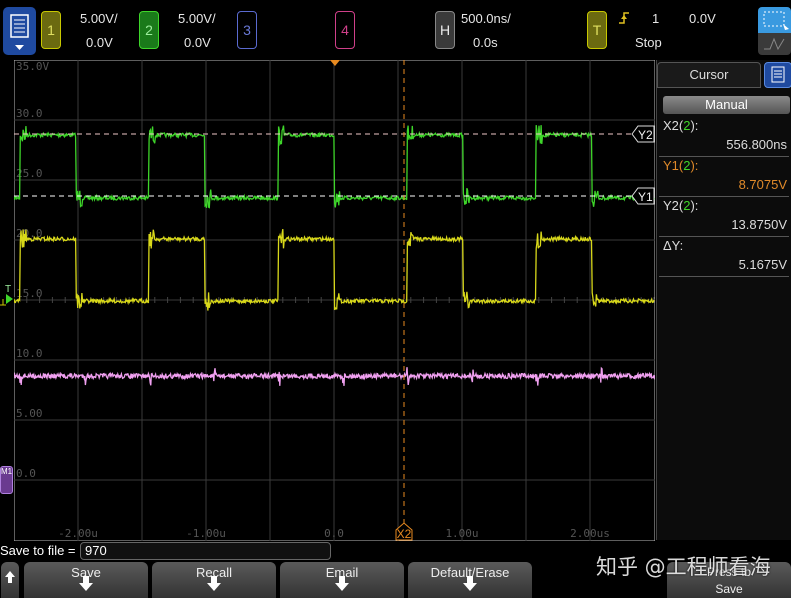  I want to click on math-channel-marker: M1, so click(6, 480).